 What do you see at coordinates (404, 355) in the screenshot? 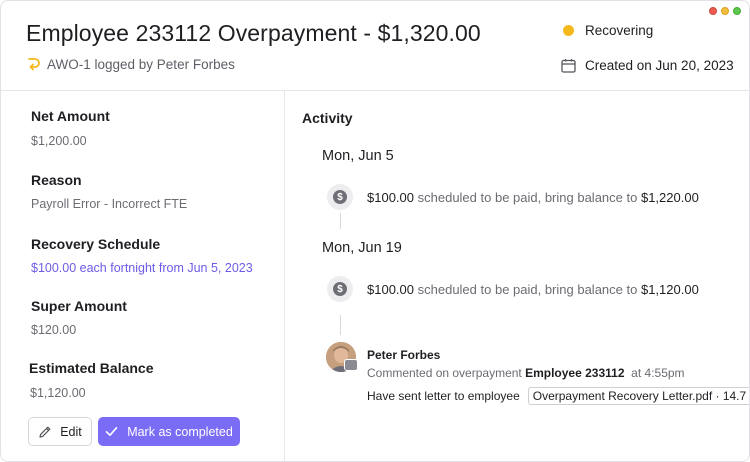
I see `comment-author: Peter Forbes` at bounding box center [404, 355].